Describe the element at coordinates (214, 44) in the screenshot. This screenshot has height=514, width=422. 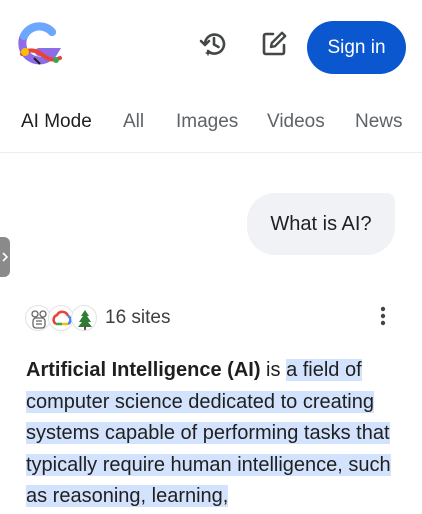
I see `history-icon` at that location.